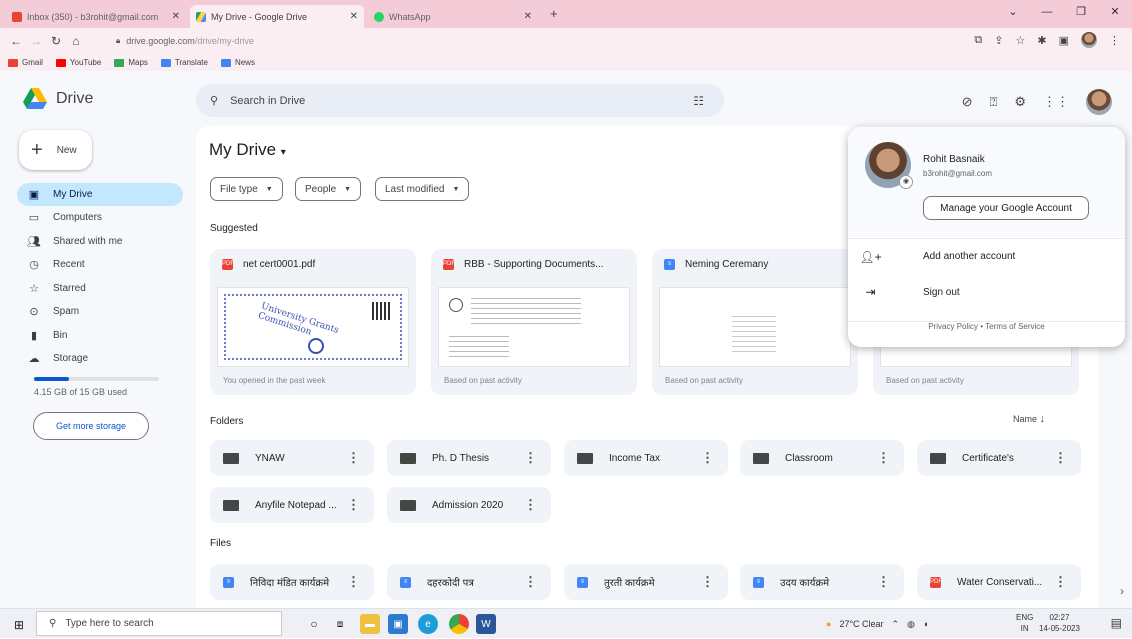  I want to click on file-explorer-icon: ▬, so click(370, 624).